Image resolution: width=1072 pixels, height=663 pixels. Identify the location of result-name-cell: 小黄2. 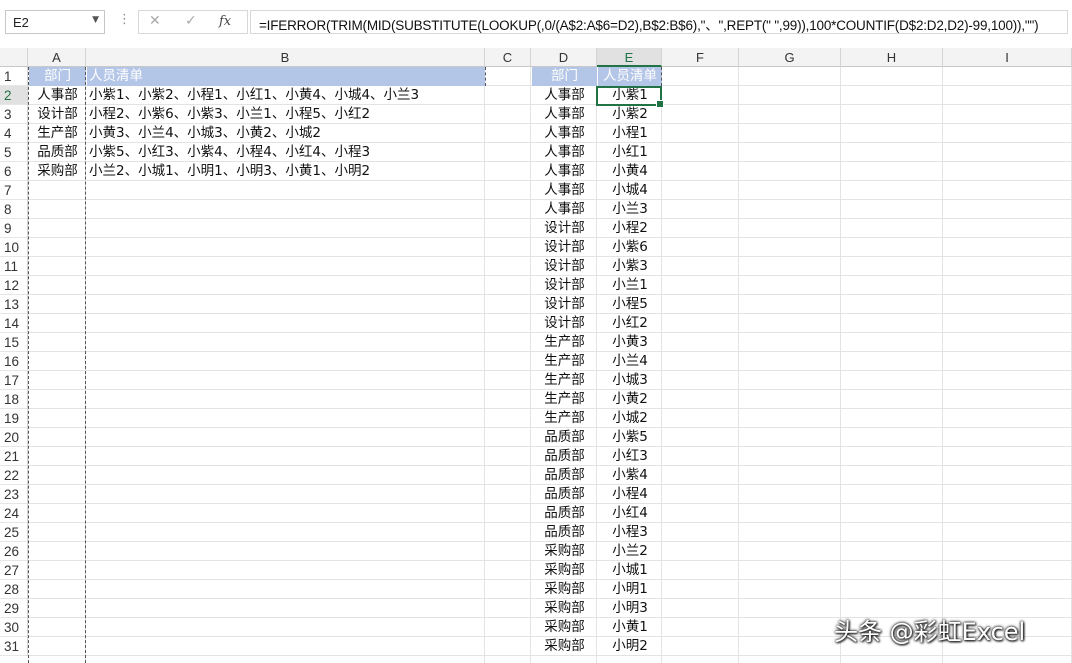
(630, 399).